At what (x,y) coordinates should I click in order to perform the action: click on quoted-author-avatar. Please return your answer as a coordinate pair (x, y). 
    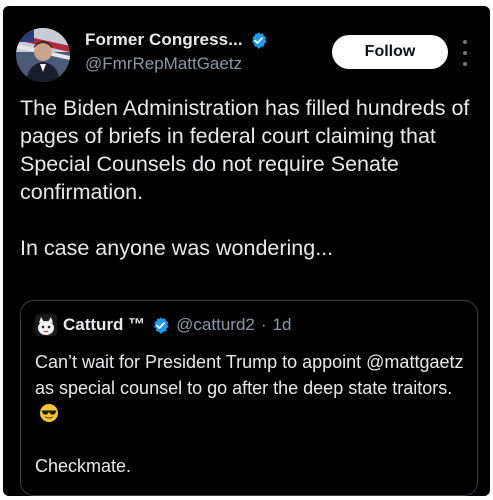
    Looking at the image, I should click on (46, 325).